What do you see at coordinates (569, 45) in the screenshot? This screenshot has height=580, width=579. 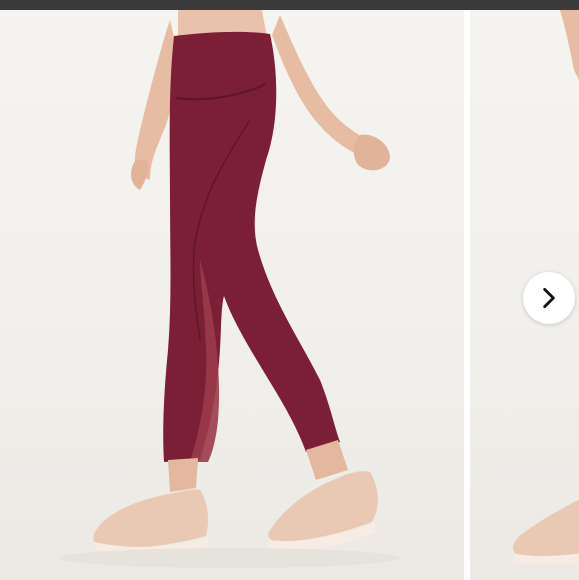 I see `next-arm` at bounding box center [569, 45].